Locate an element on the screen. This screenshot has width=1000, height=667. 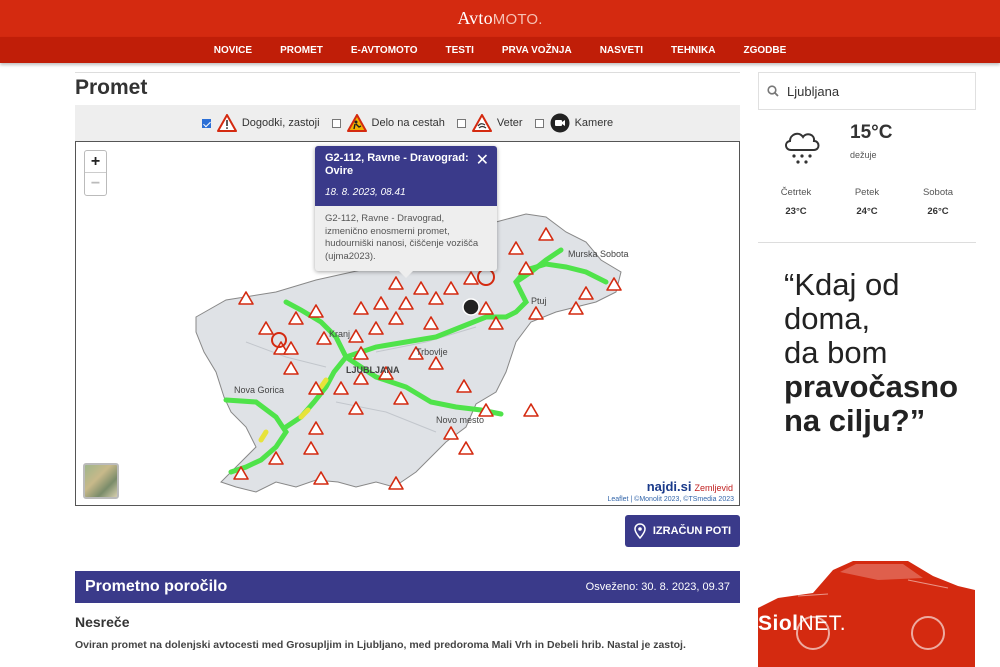
ad-quote-line: da bom is located at coordinates (836, 352).